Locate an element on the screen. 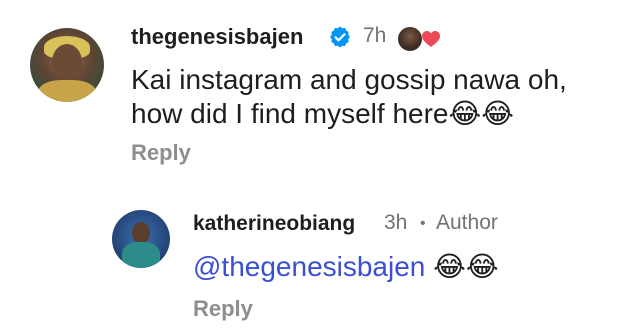 The width and height of the screenshot is (639, 331). avatar-thegenesisbajen is located at coordinates (67, 65).